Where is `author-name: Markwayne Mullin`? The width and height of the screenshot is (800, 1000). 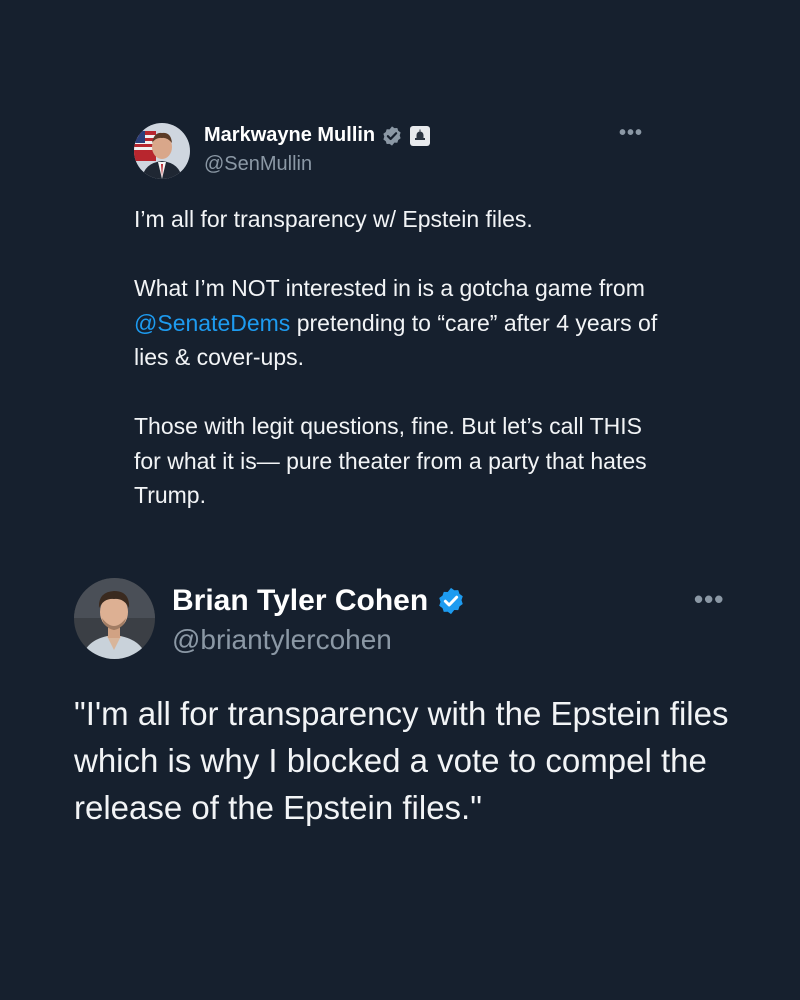 author-name: Markwayne Mullin is located at coordinates (289, 135).